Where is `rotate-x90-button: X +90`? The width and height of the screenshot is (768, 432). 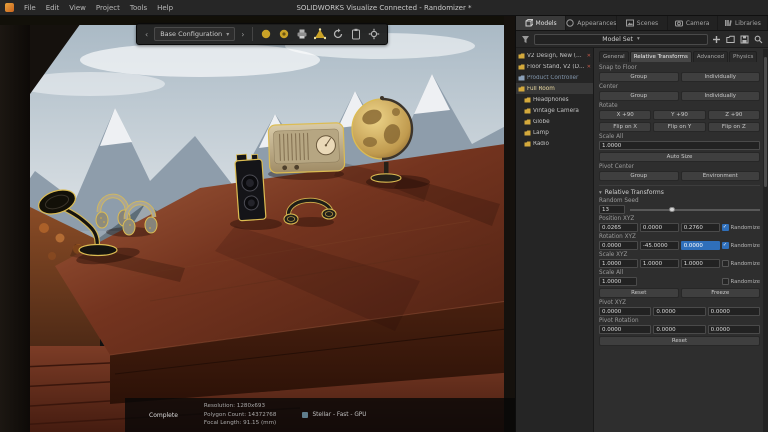
rotate-x90-button: X +90 is located at coordinates (625, 115).